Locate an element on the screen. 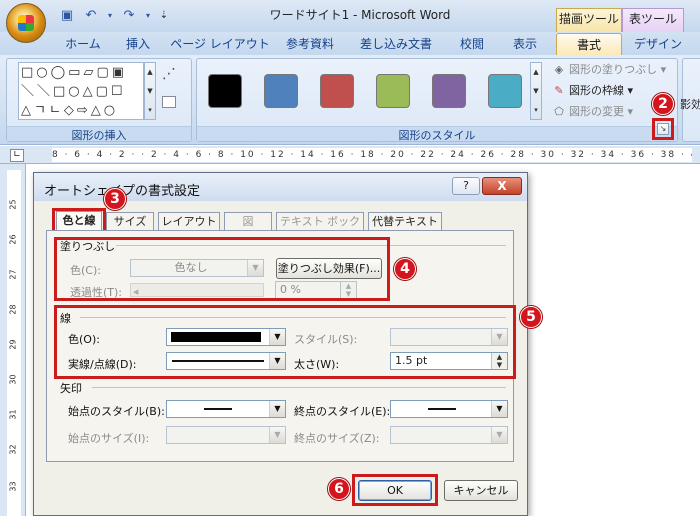 The width and height of the screenshot is (700, 516). tab-size: サイズ is located at coordinates (130, 221).